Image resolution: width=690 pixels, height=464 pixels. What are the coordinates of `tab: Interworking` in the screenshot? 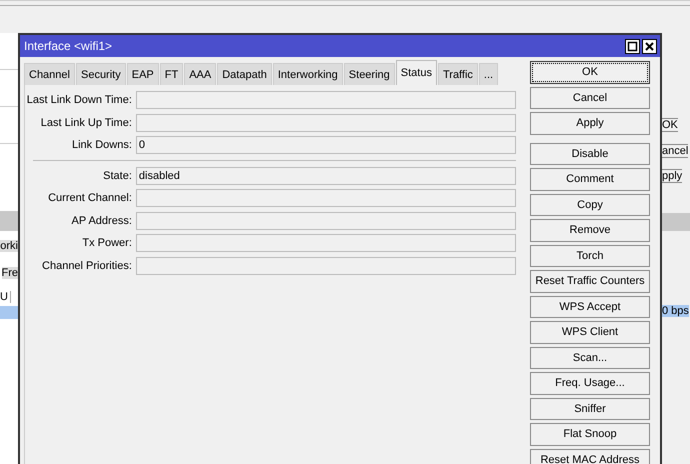 It's located at (307, 74).